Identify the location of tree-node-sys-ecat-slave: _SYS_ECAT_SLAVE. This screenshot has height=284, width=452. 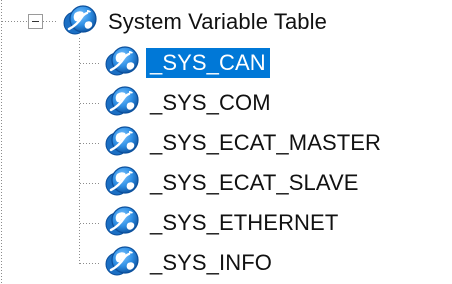
(232, 183).